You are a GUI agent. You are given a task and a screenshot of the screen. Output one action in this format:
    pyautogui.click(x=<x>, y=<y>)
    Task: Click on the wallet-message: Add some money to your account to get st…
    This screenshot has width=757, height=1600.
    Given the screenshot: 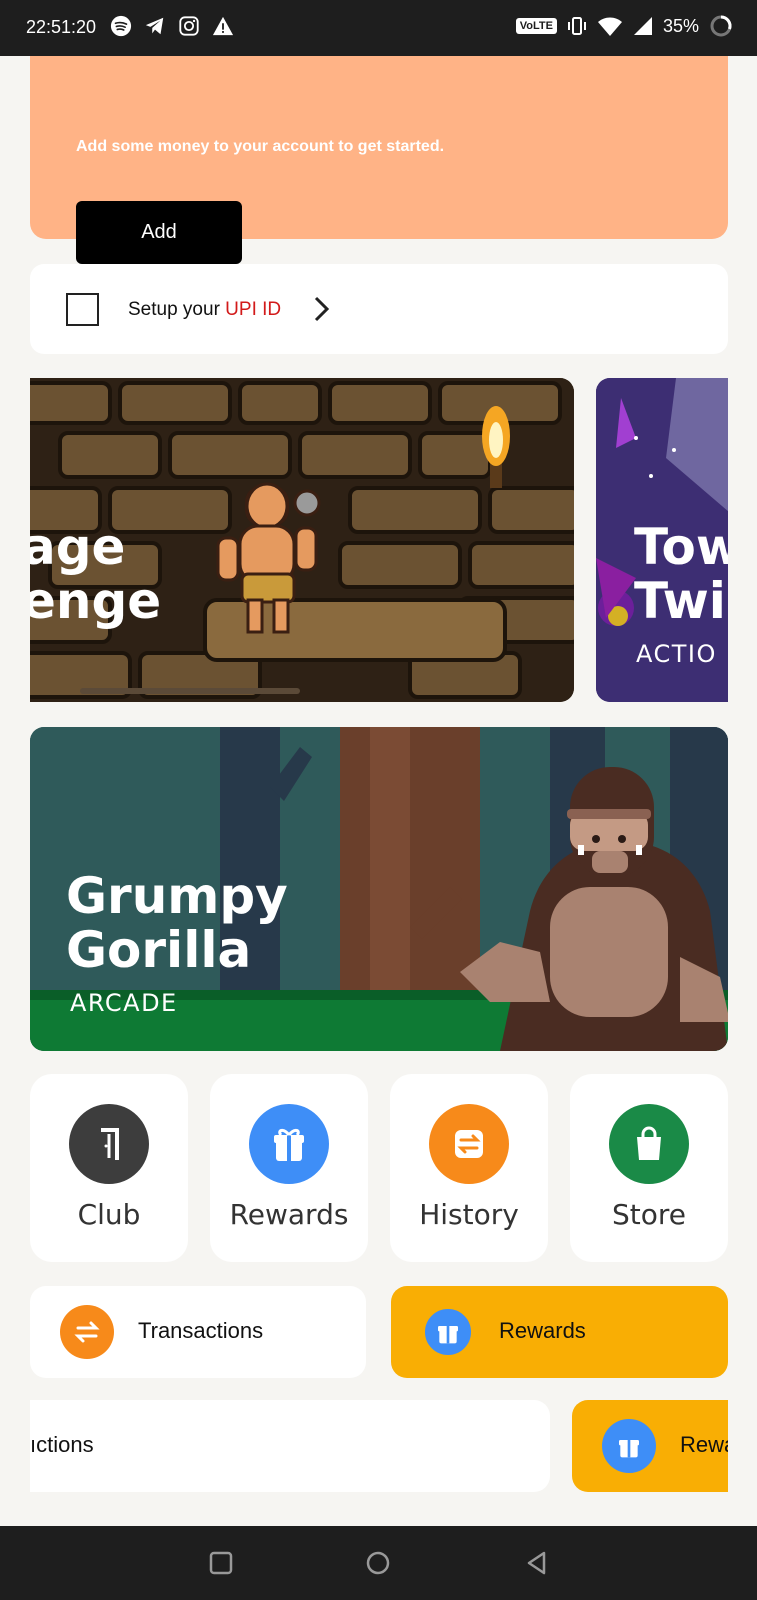 What is the action you would take?
    pyautogui.click(x=260, y=146)
    